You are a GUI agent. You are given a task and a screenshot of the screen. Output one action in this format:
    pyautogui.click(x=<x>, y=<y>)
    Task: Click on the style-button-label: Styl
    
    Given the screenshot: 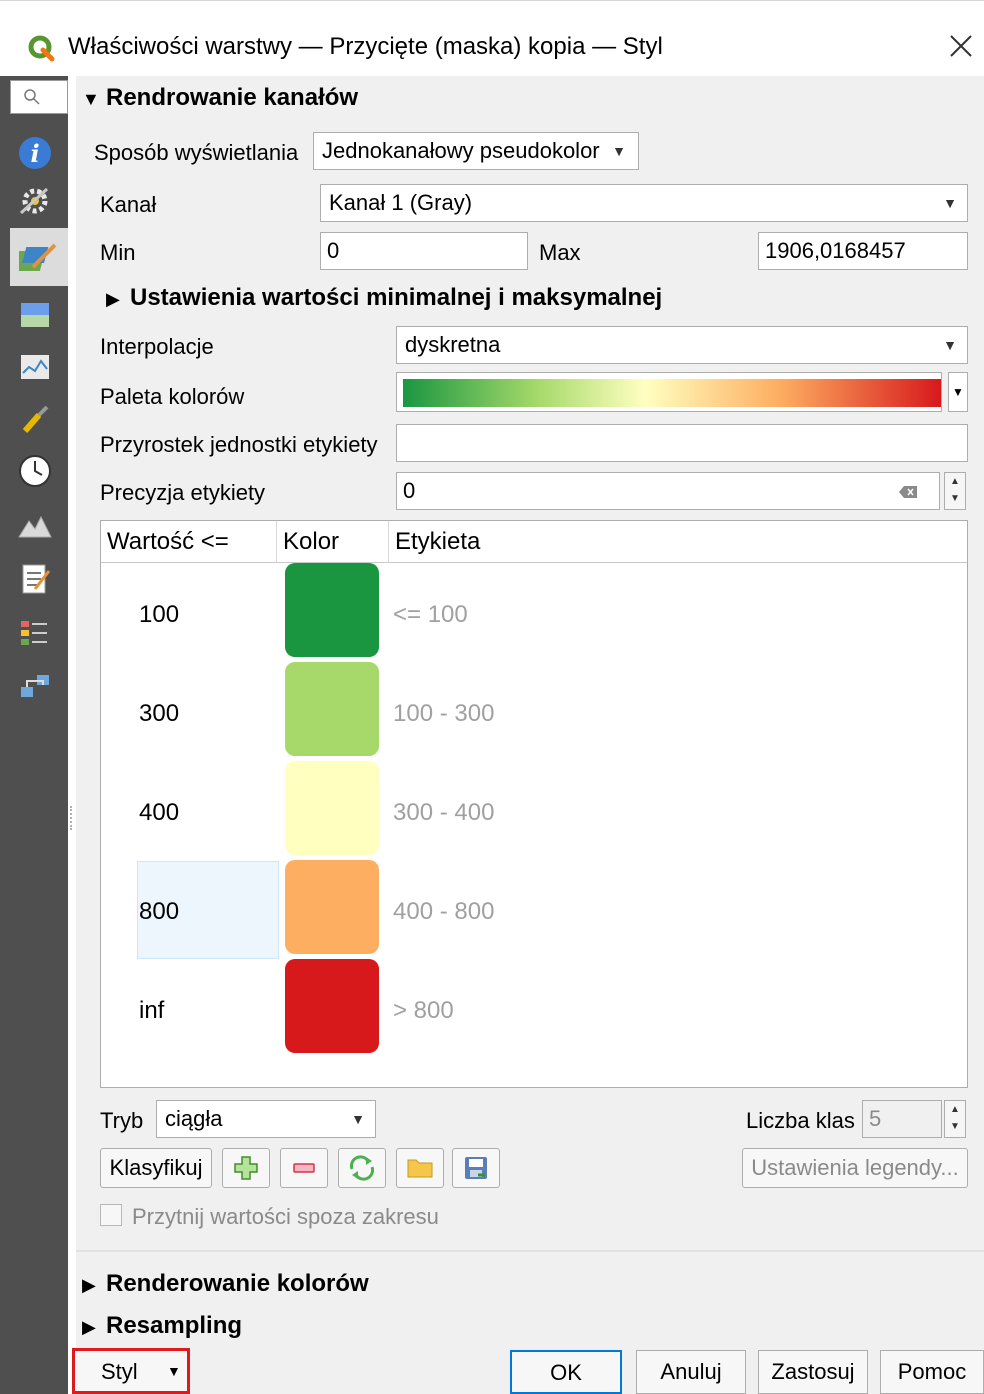 What is the action you would take?
    pyautogui.click(x=119, y=1371)
    